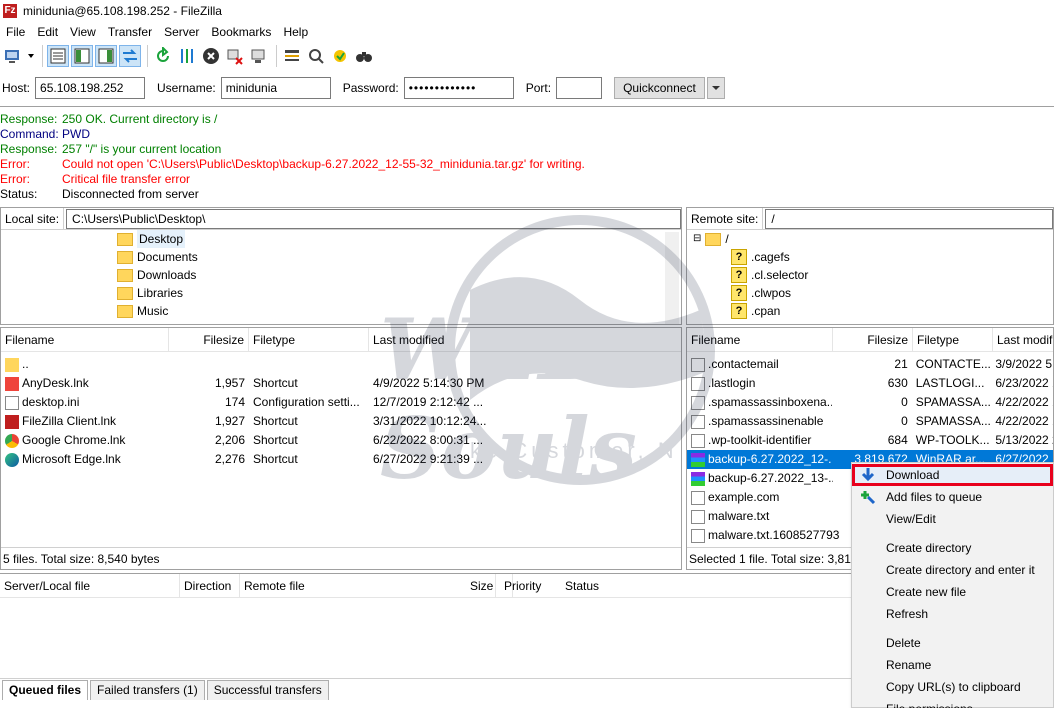 The image size is (1054, 708). I want to click on tab-queued-files: Queued files, so click(45, 690).